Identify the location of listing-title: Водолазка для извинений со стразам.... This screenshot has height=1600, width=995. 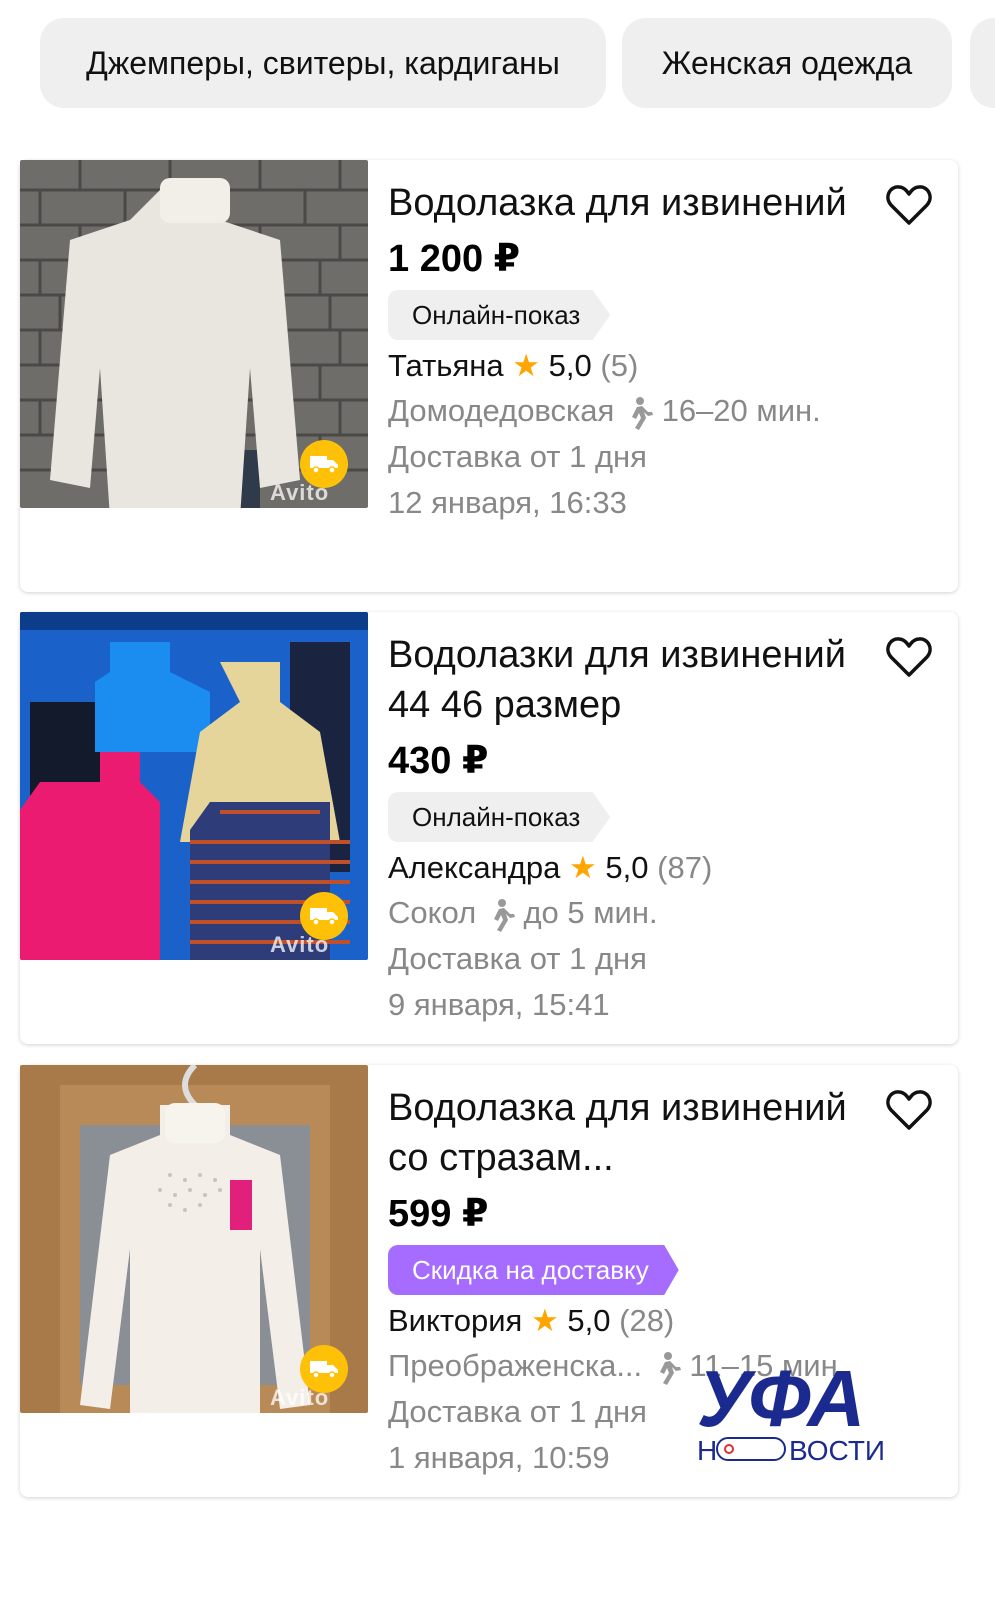
(623, 1133).